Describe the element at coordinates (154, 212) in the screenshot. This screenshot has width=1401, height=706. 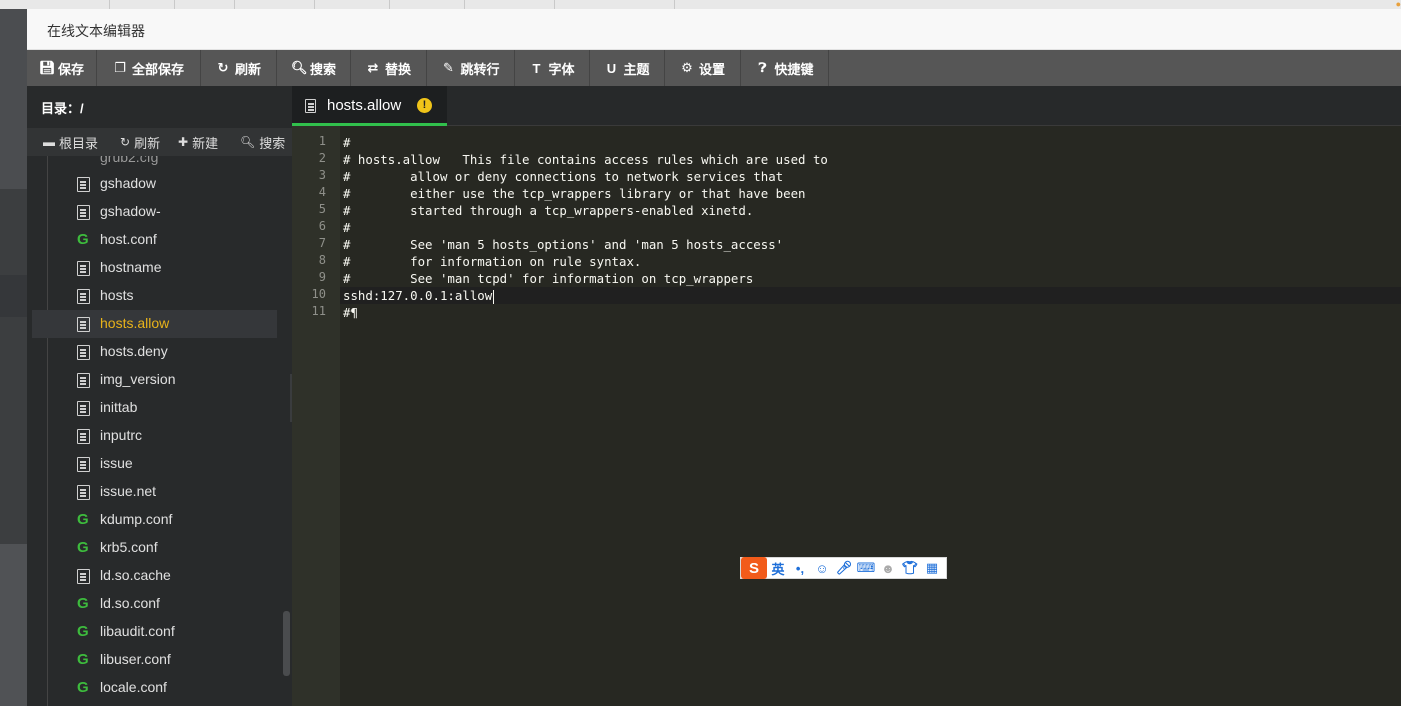
I see `tree-item: gshadow-` at that location.